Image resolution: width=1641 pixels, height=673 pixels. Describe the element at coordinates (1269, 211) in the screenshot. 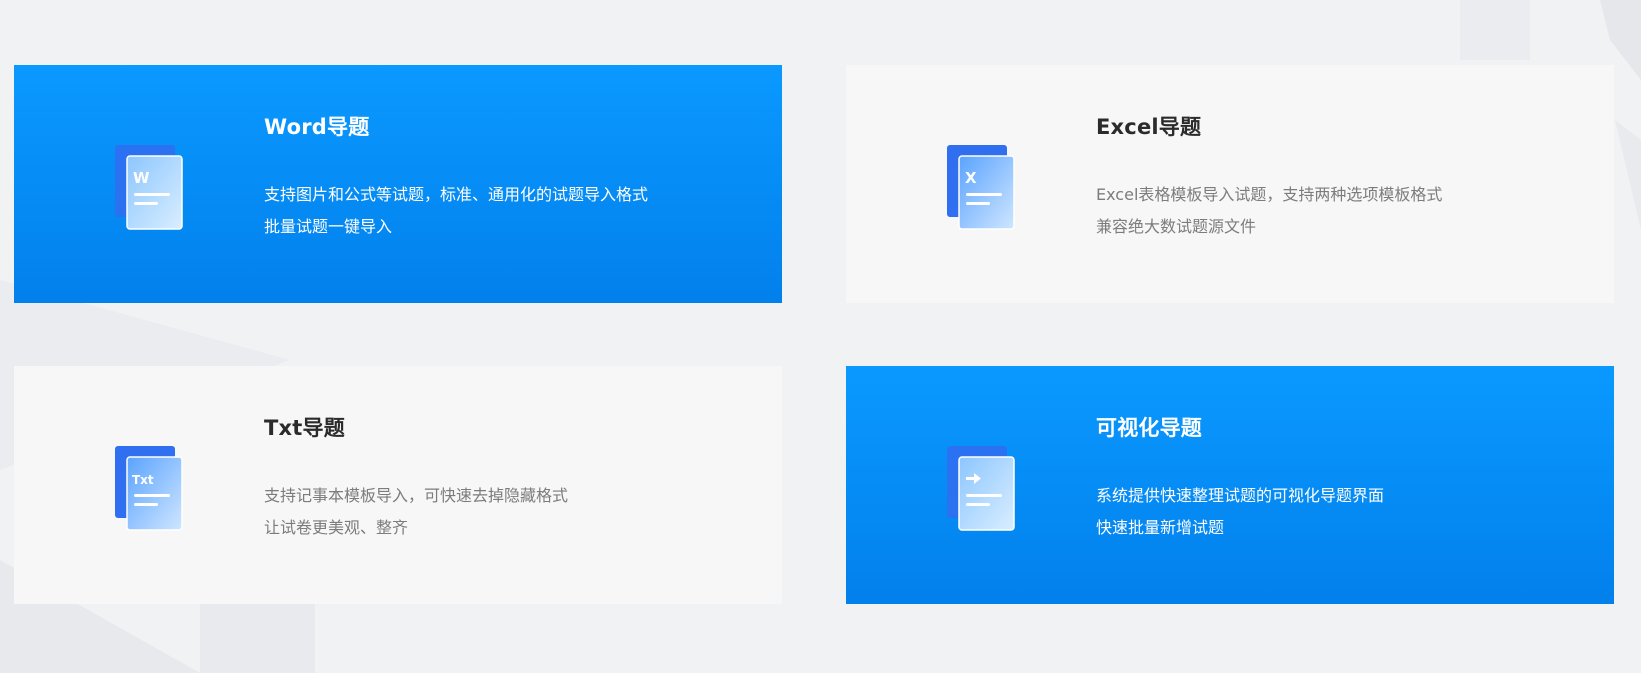

I see `card-description: Excel表格模板导入试题，支持两种选项模板格式 兼容绝大数试题源文件` at that location.